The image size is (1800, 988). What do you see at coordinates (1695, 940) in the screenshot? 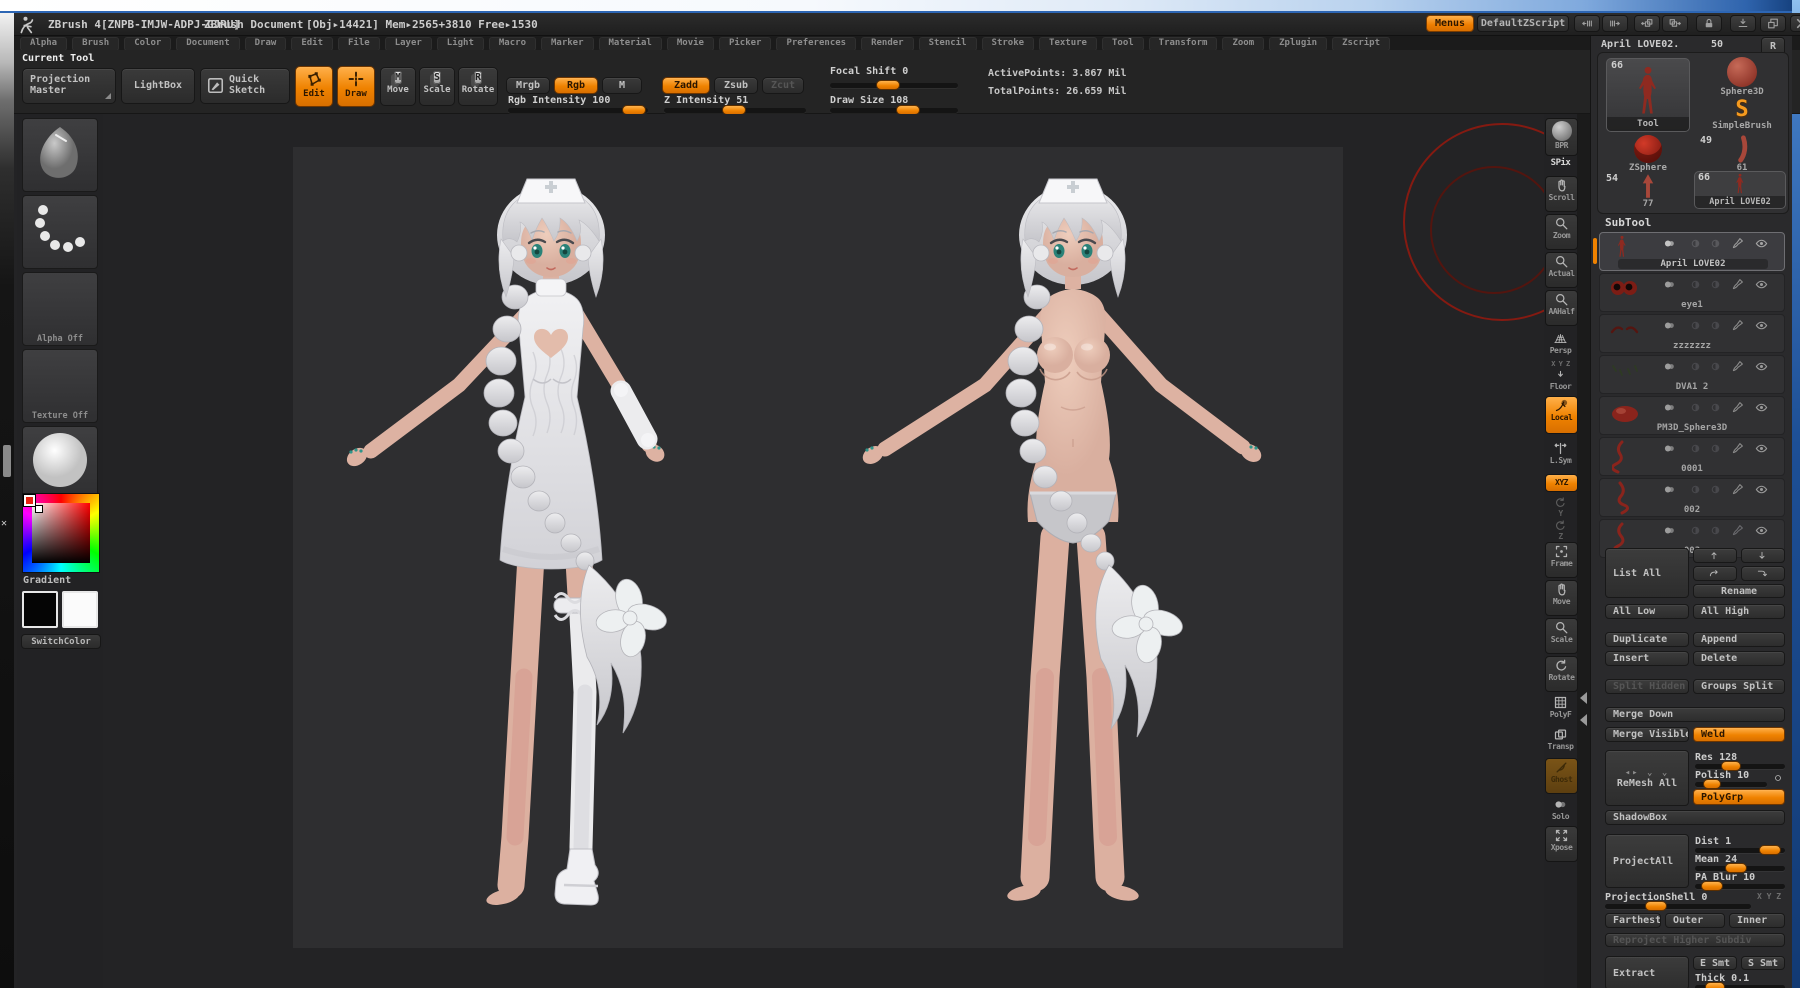
I see `reproject-button: Reproject Higher Subdiv` at bounding box center [1695, 940].